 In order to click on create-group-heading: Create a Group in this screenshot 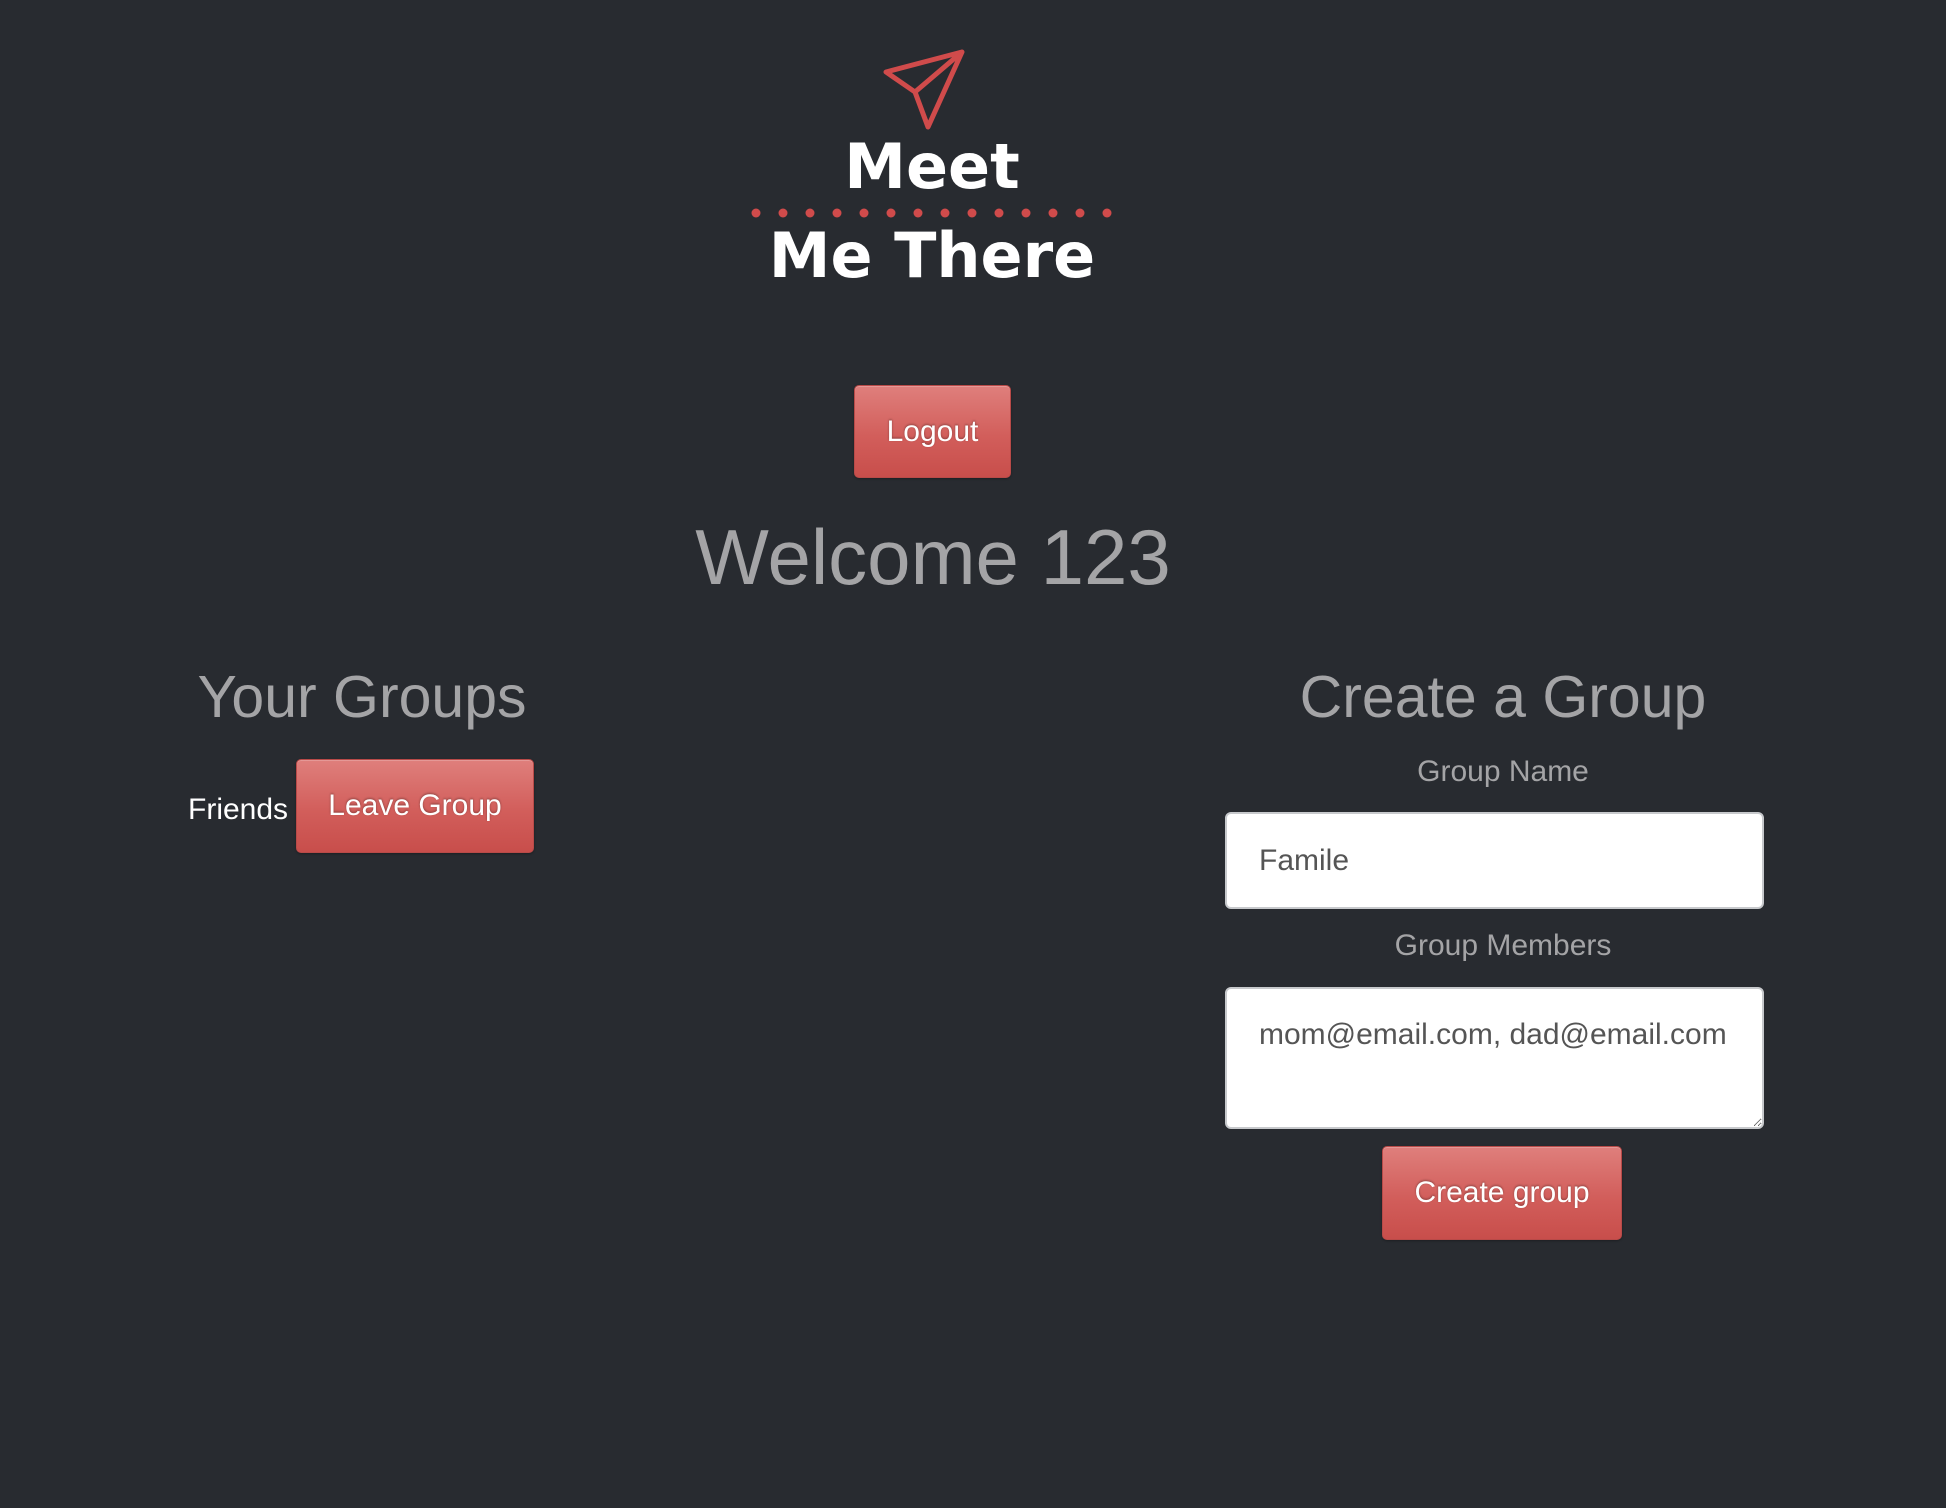, I will do `click(1503, 697)`.